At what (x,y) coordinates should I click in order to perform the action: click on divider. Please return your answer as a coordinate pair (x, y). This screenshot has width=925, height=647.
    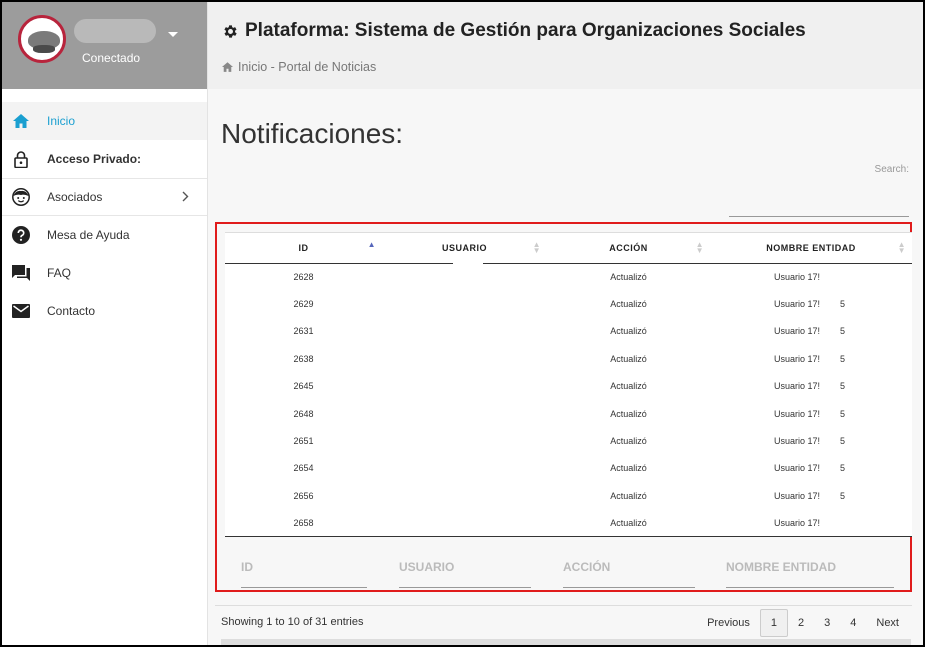
    Looking at the image, I should click on (563, 605).